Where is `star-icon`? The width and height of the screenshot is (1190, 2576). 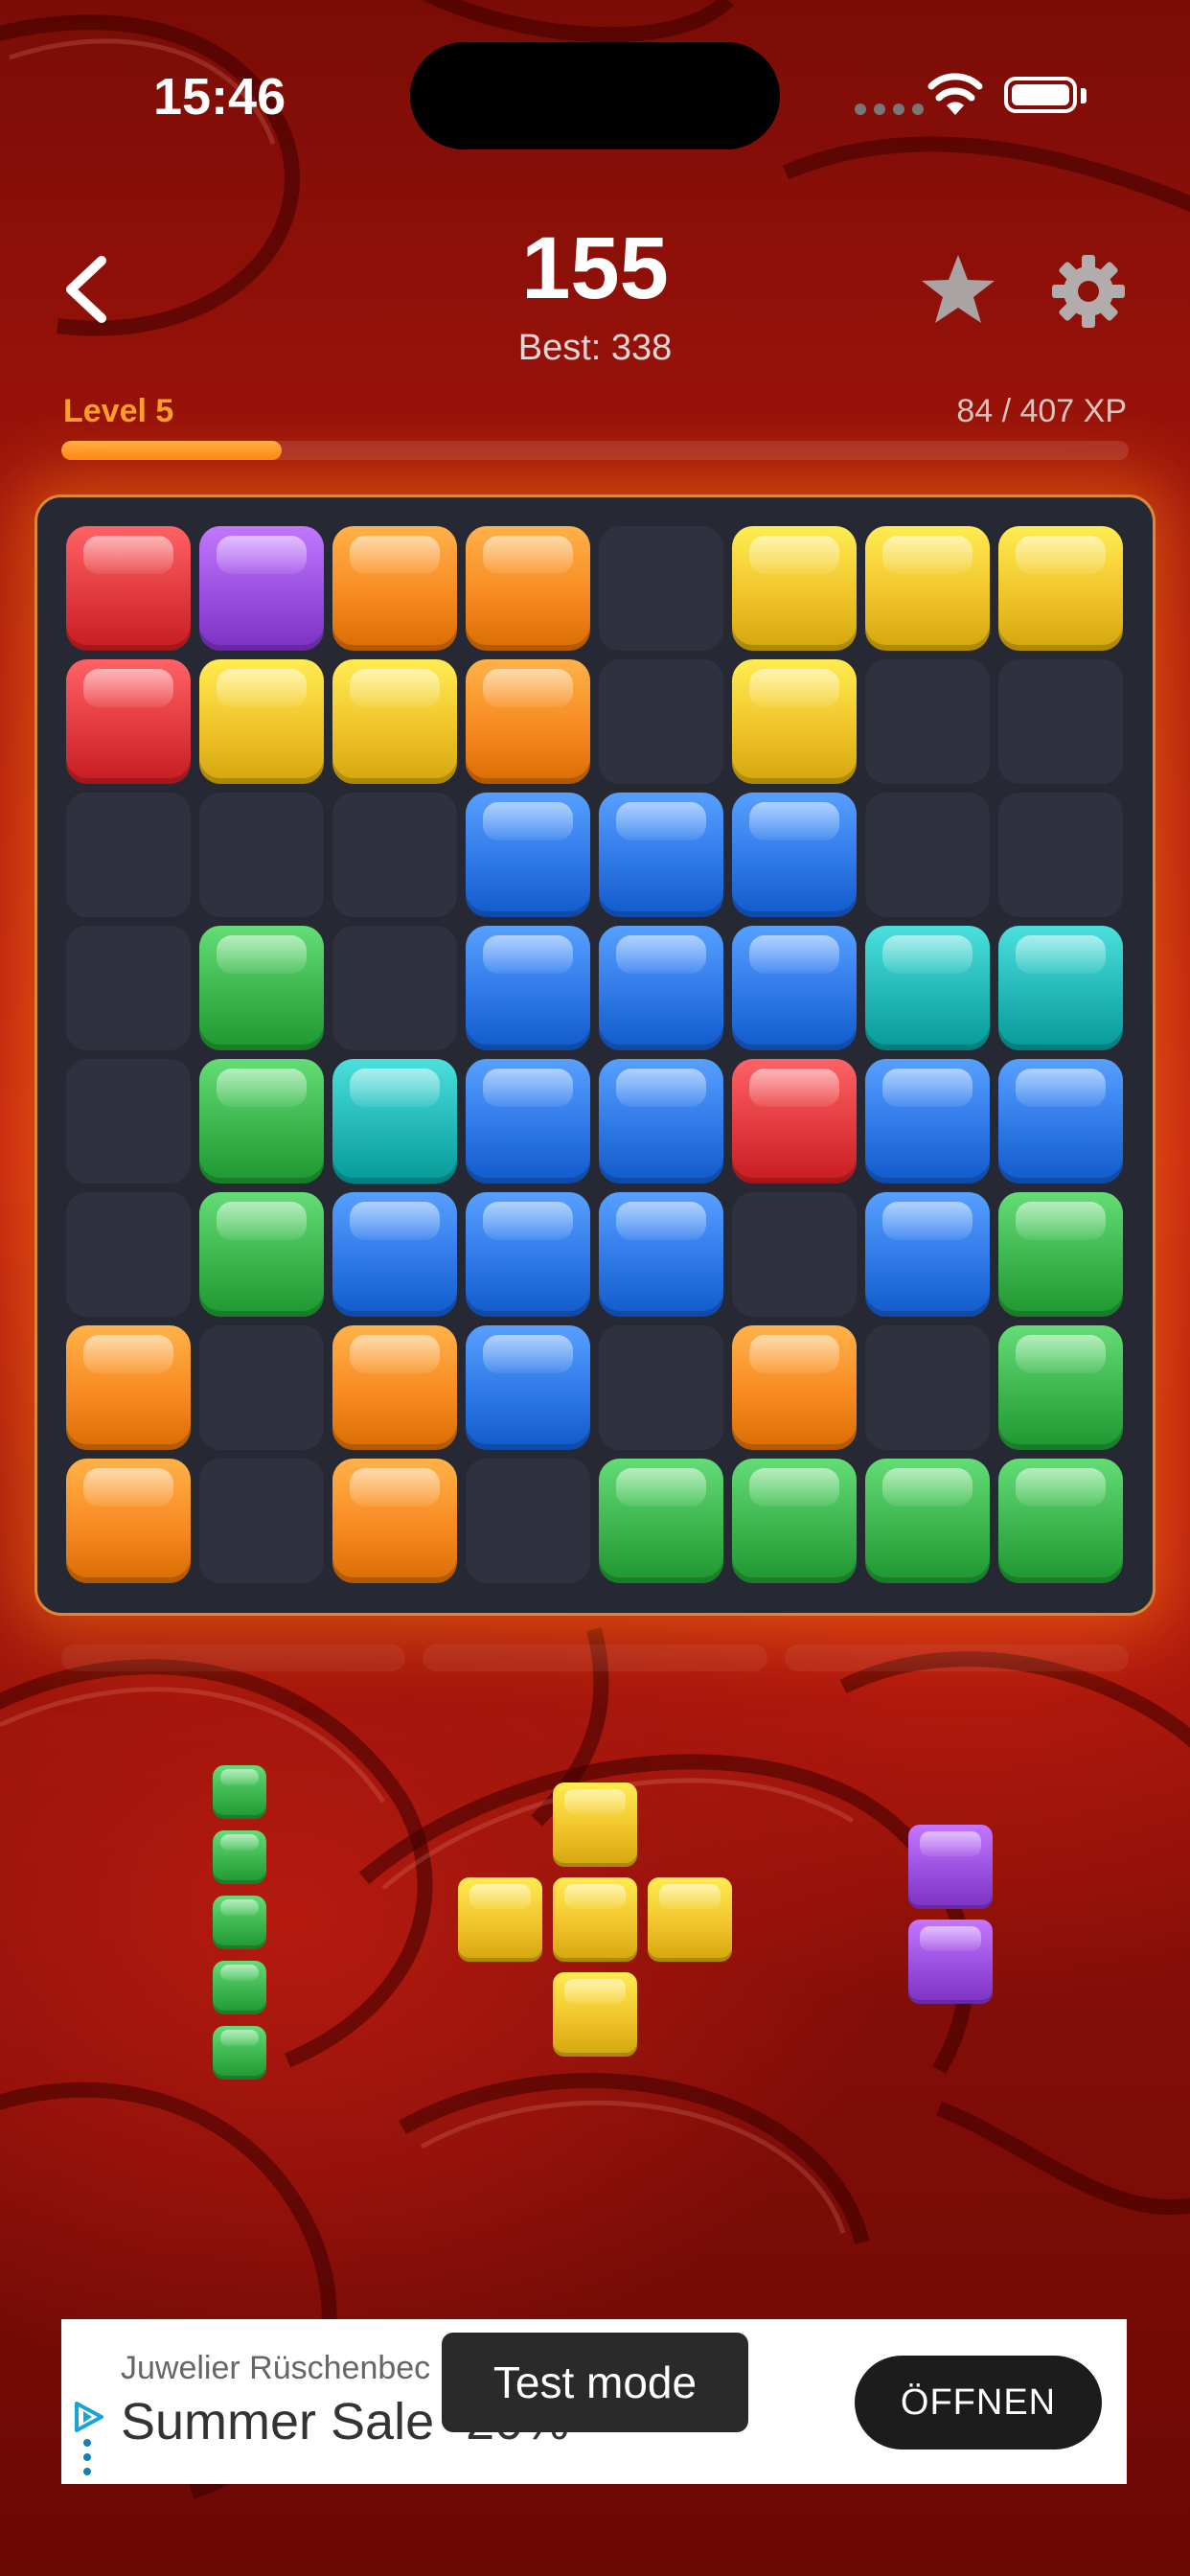 star-icon is located at coordinates (958, 289).